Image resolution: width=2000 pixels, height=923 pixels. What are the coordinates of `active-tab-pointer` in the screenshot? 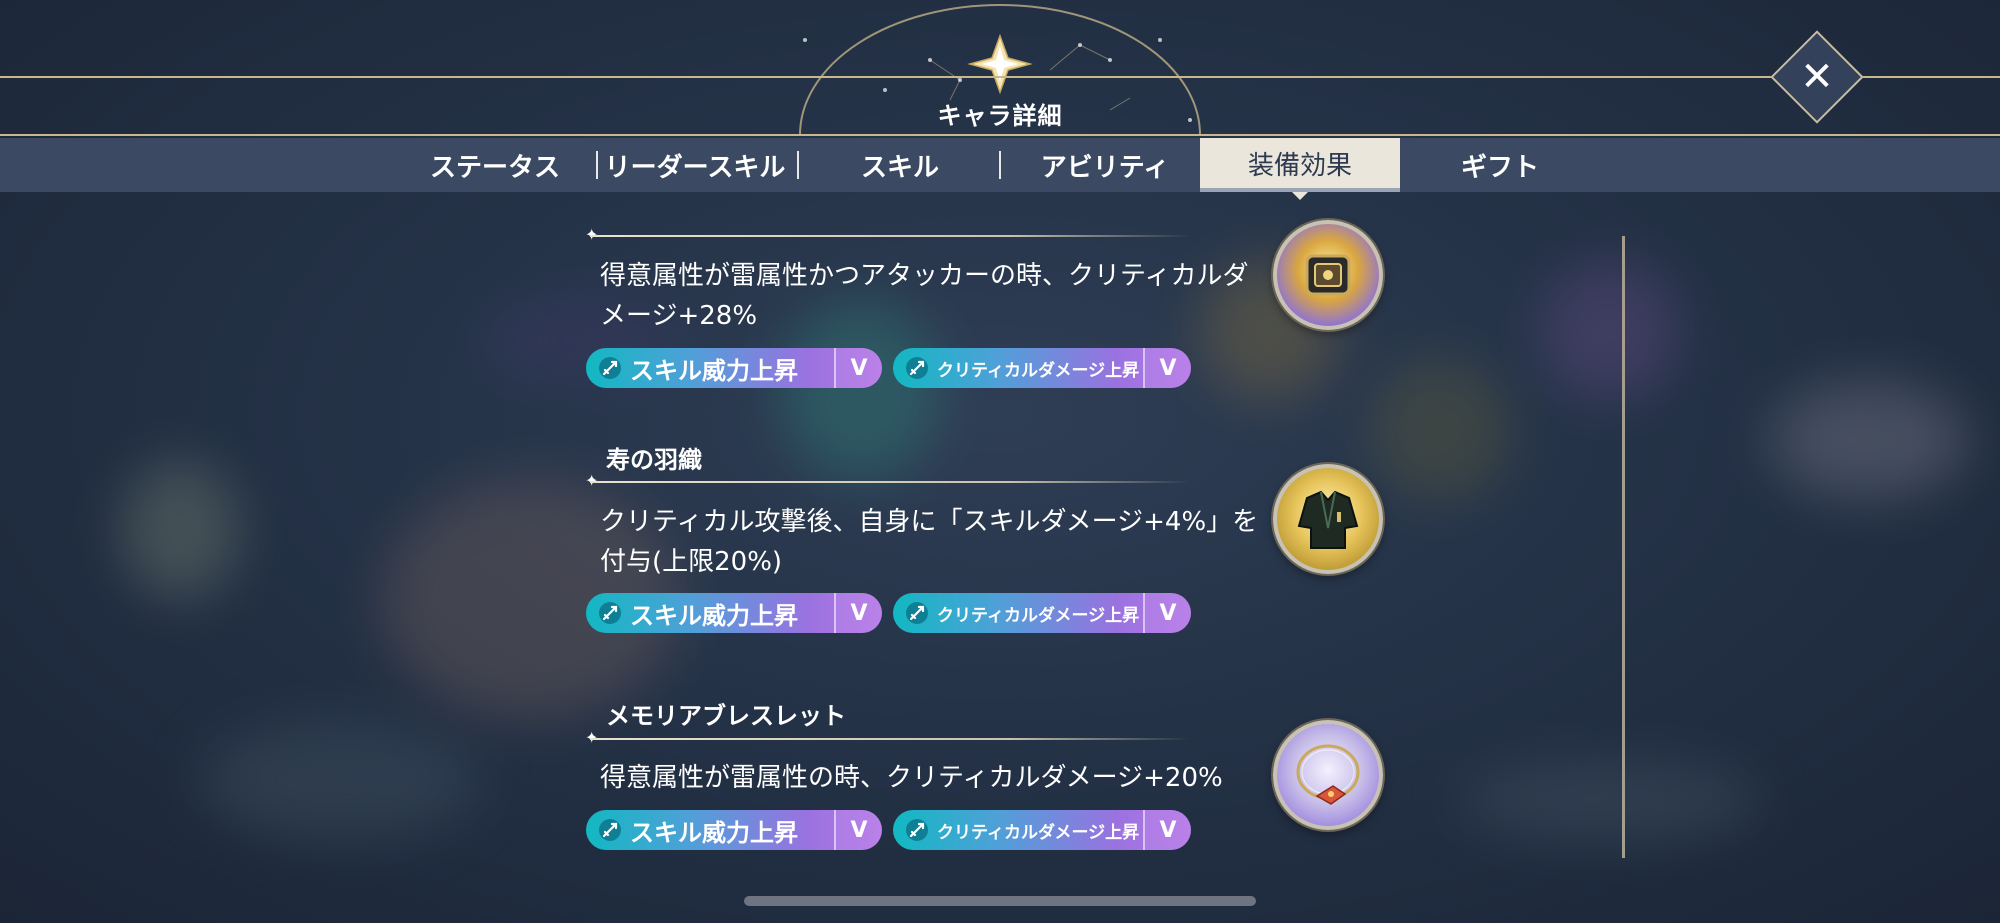 It's located at (1300, 196).